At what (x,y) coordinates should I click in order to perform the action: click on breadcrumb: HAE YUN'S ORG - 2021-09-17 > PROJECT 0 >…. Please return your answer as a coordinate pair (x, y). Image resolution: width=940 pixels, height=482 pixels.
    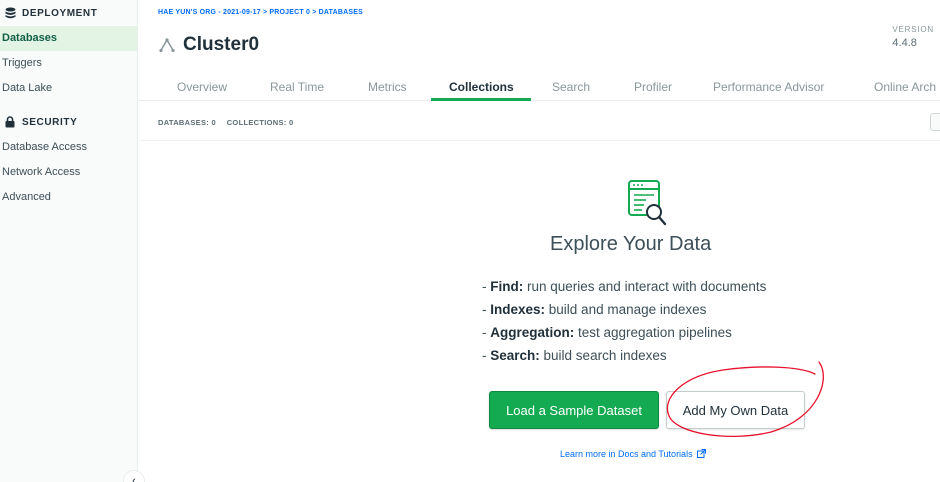
    Looking at the image, I should click on (260, 12).